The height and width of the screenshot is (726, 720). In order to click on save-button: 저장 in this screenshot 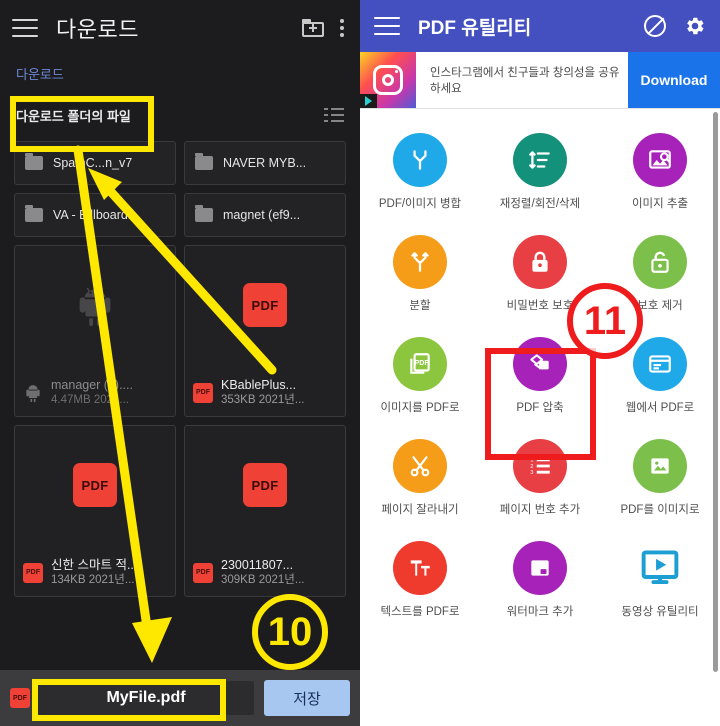, I will do `click(307, 698)`.